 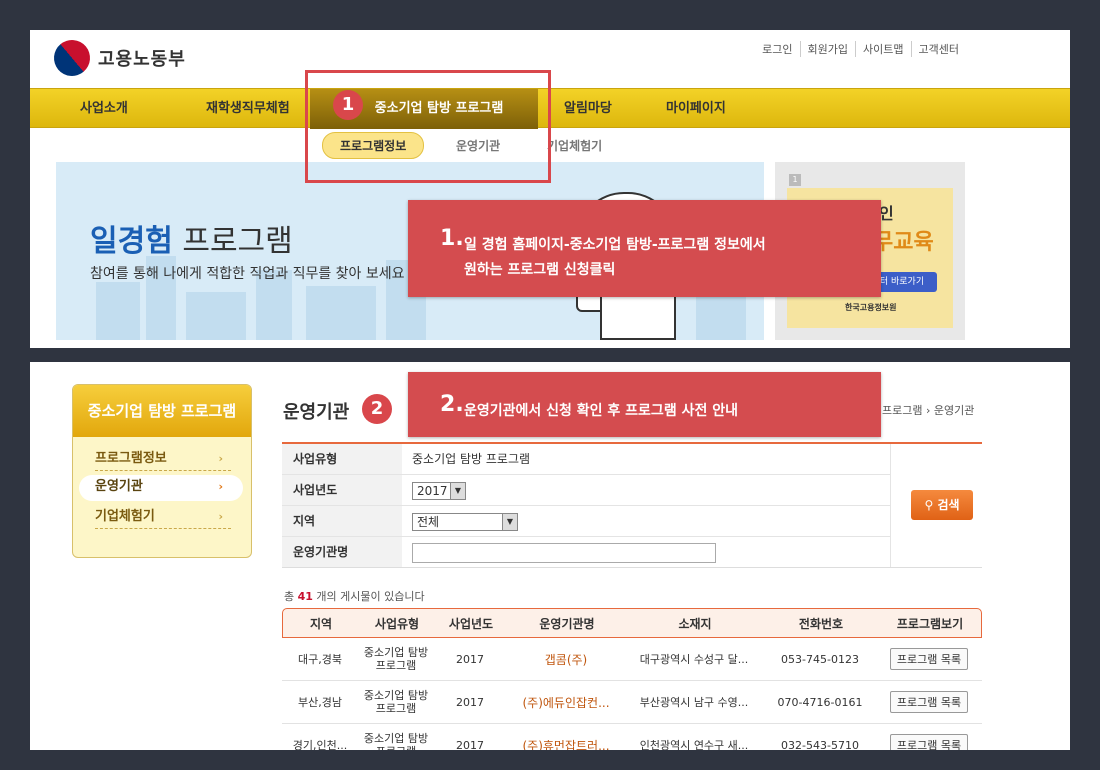 I want to click on poster-text-1: 인, so click(x=886, y=213).